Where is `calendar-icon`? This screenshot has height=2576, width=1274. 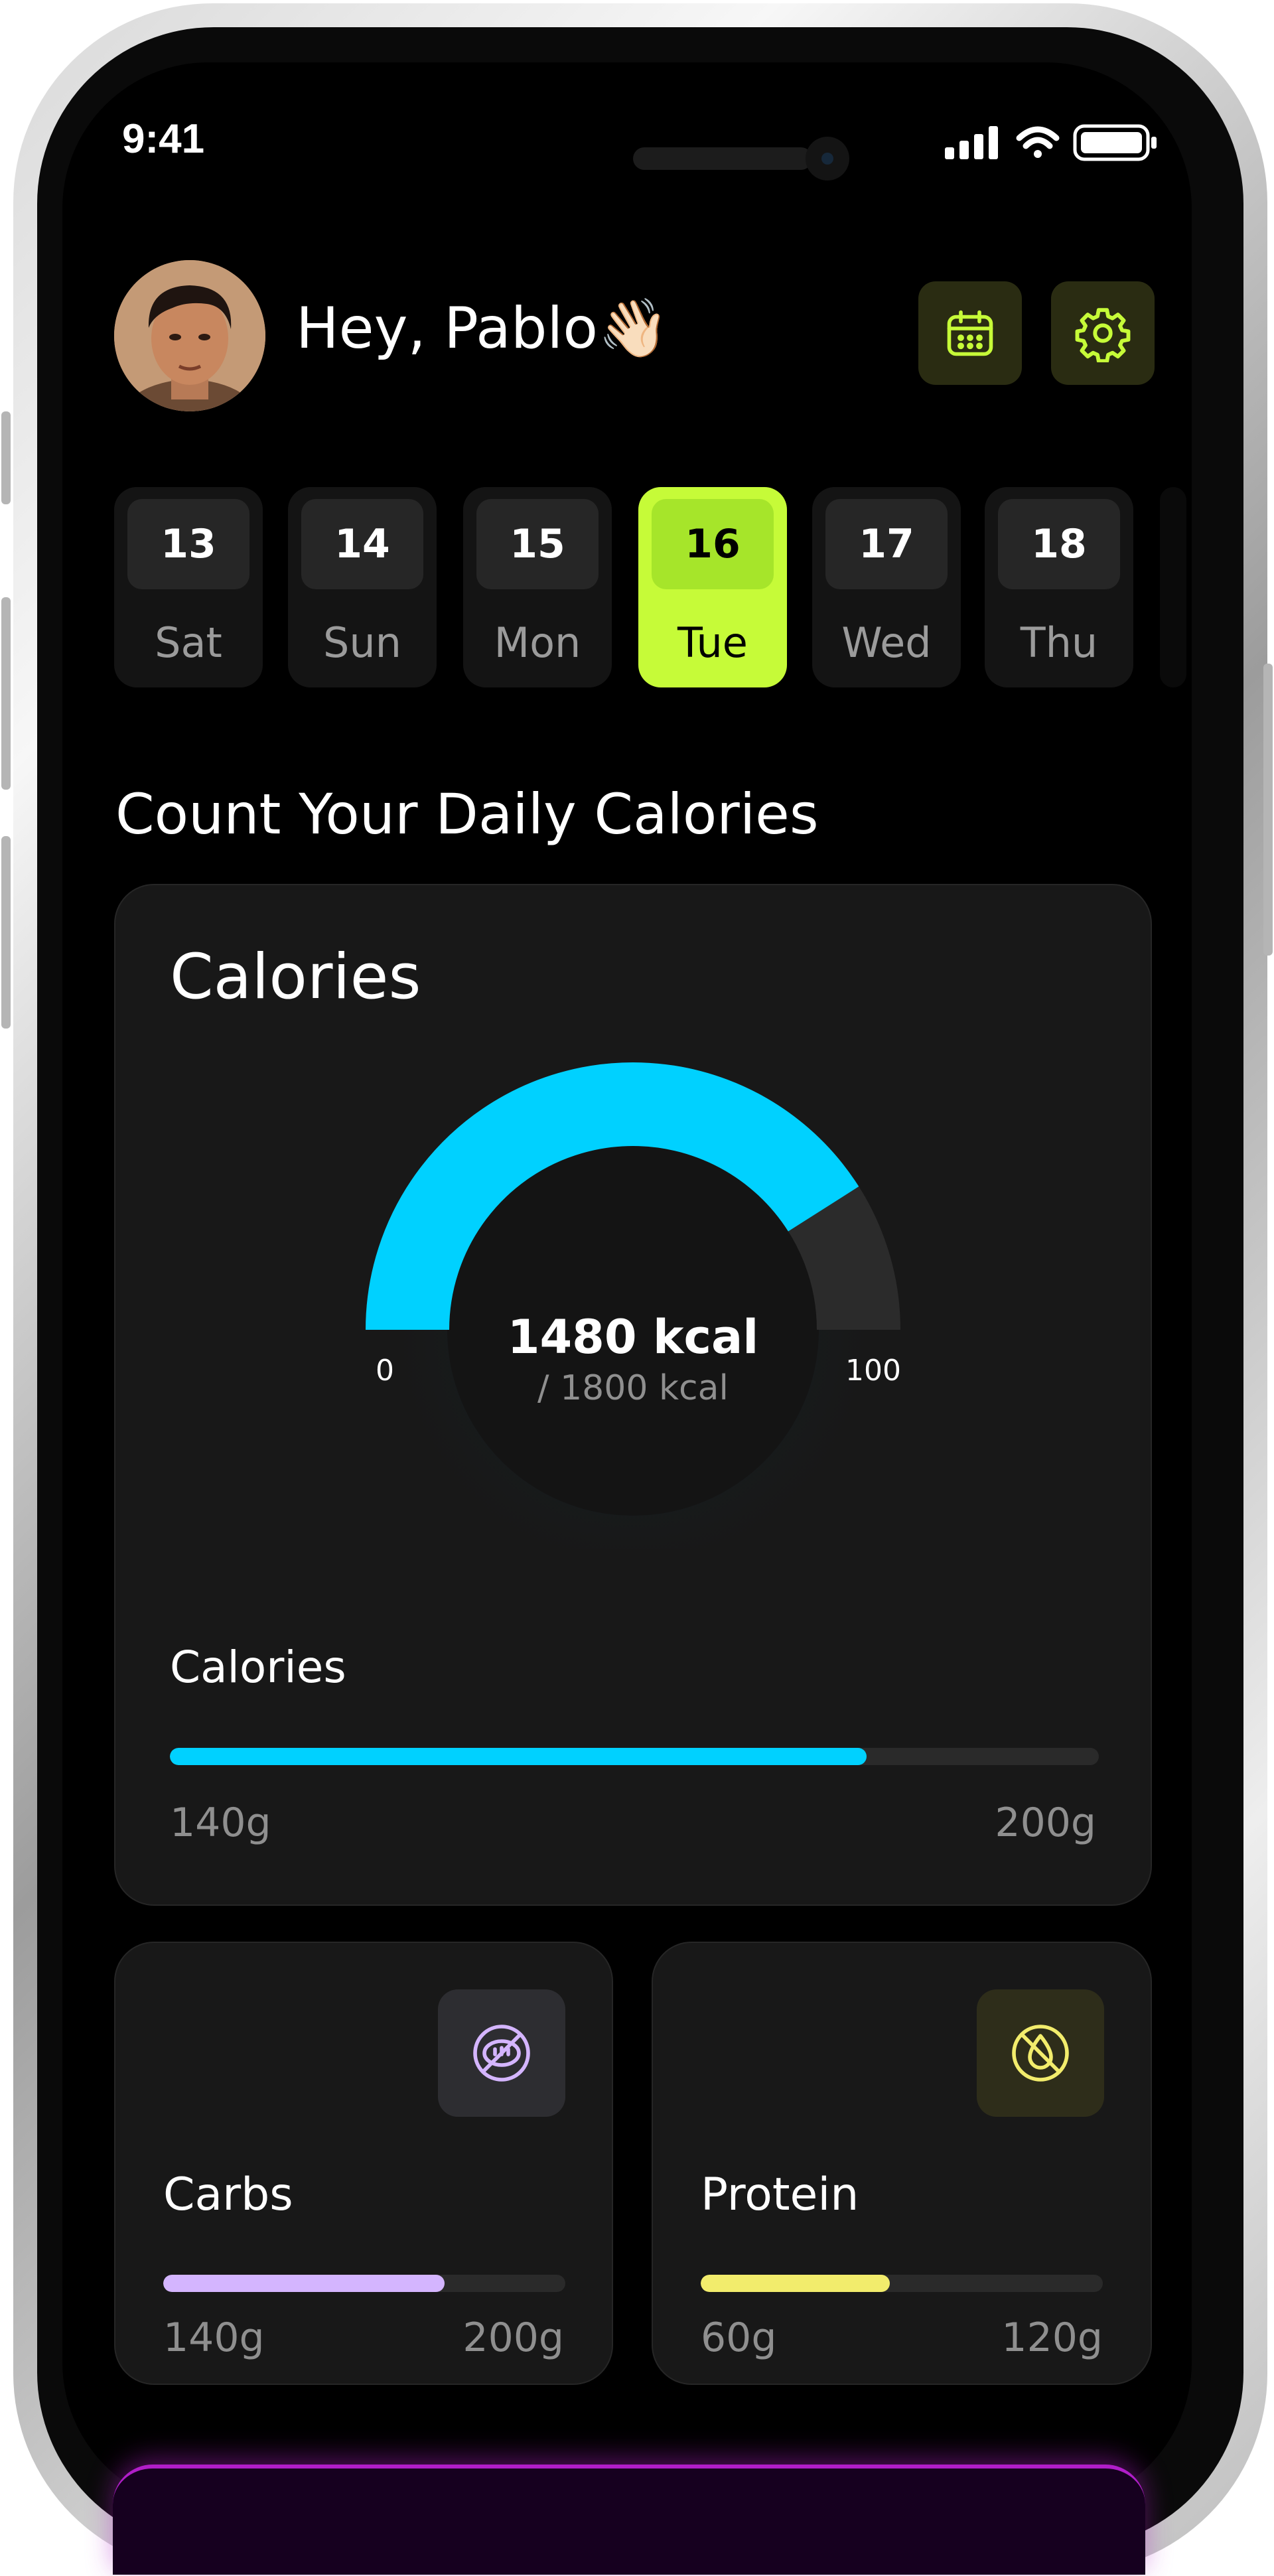 calendar-icon is located at coordinates (970, 333).